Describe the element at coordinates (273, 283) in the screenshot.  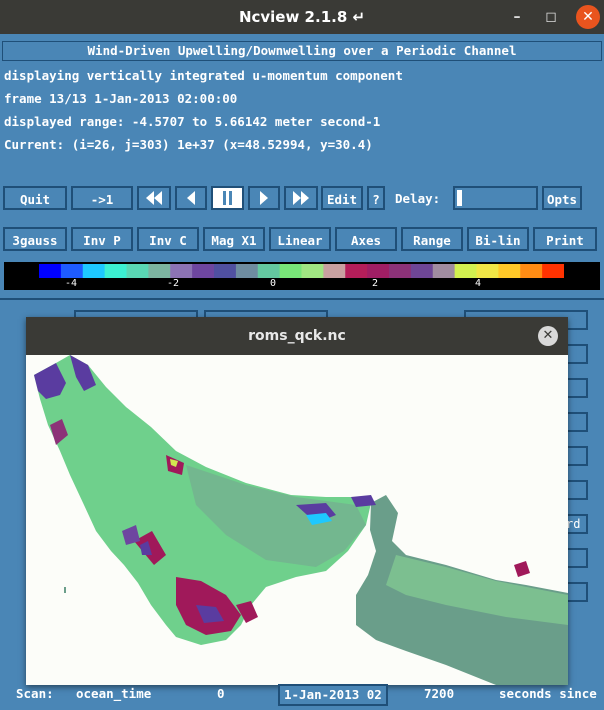
I see `colorbar-tick: 0` at that location.